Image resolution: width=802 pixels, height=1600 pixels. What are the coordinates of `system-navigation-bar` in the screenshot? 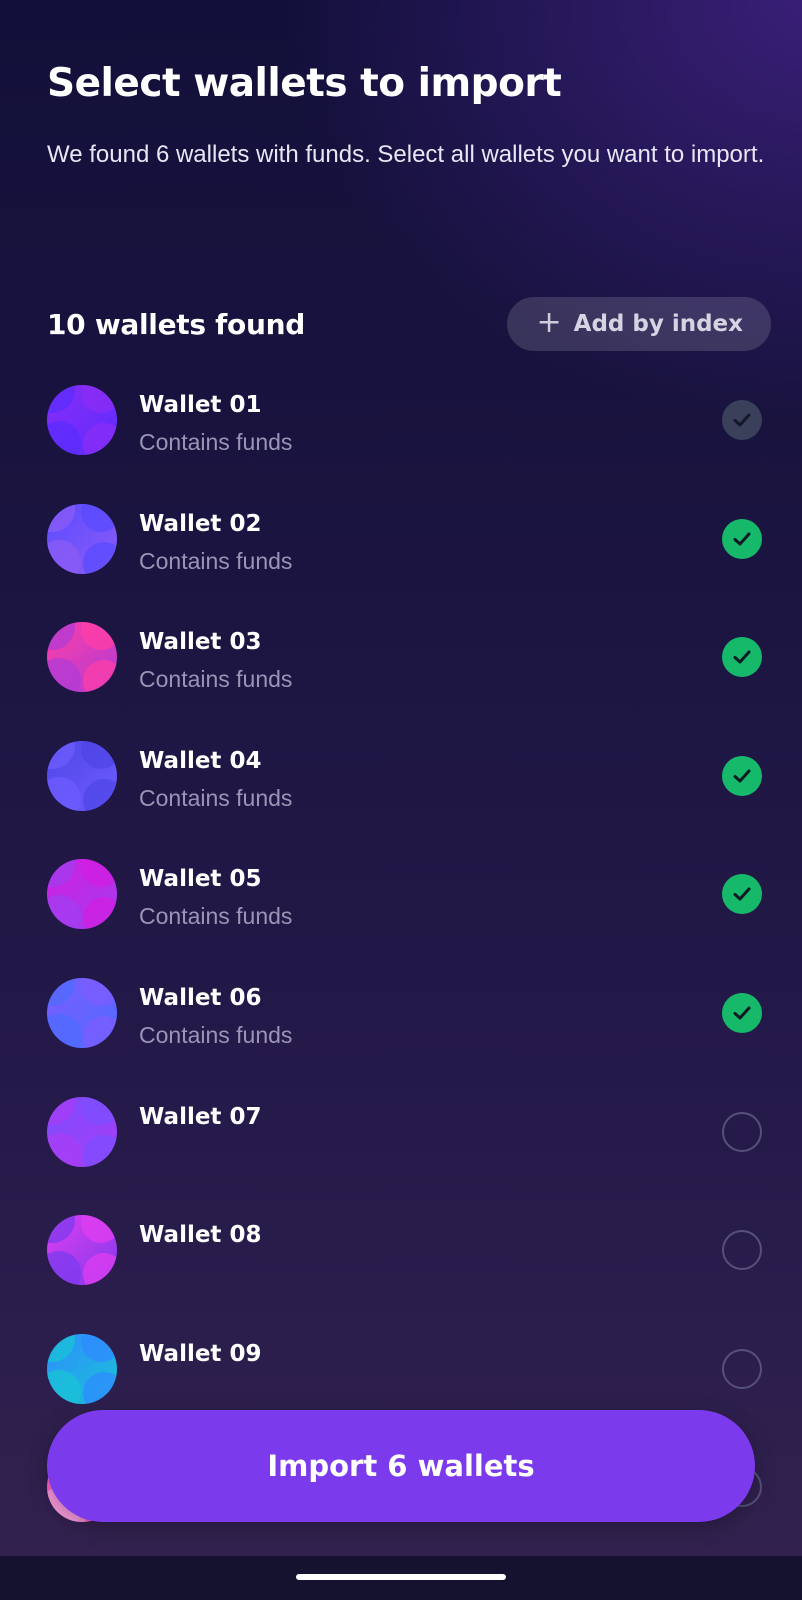 It's located at (401, 1578).